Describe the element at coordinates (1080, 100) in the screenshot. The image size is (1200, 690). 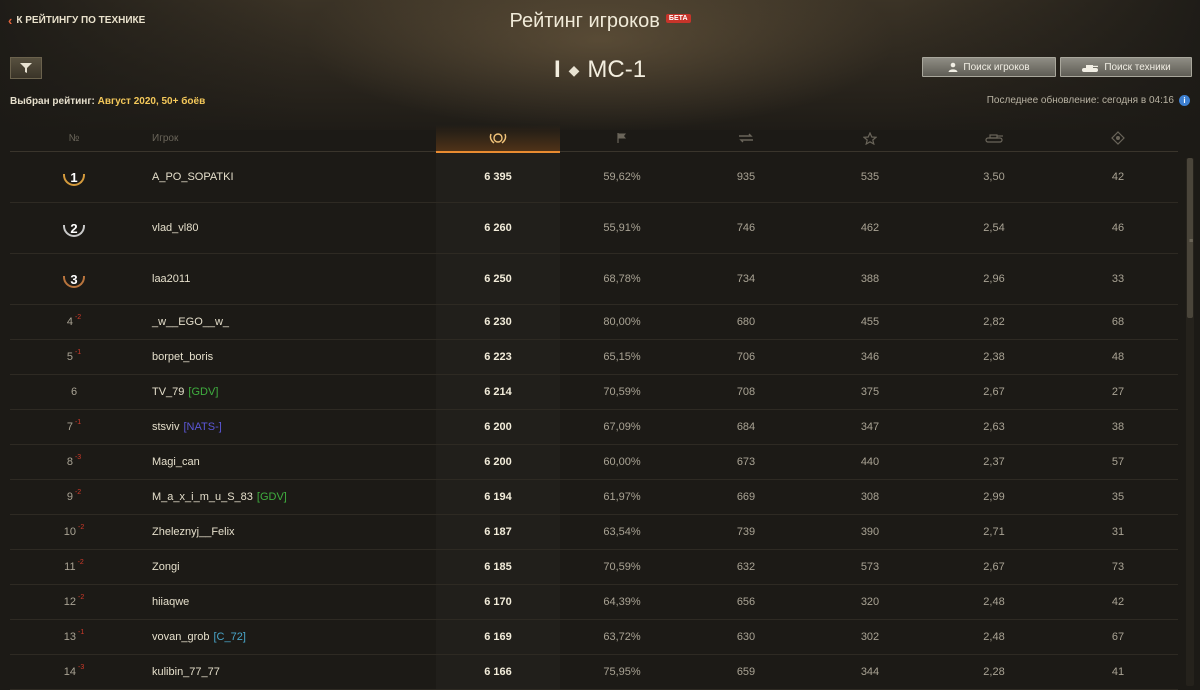
I see `last-update-text: Последнее обновление: сегодня в 04:16` at that location.